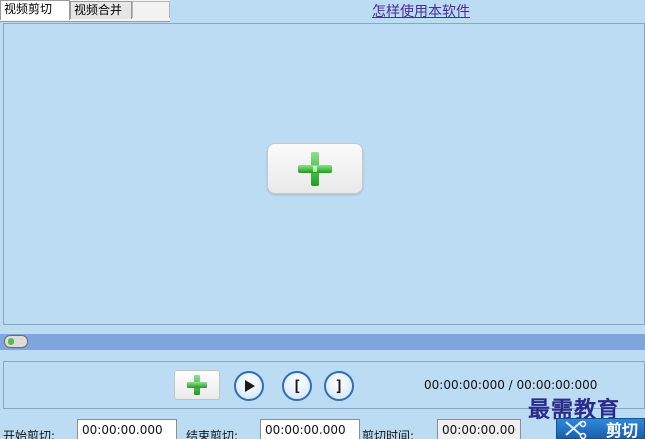  I want to click on mark-out-icon: ], so click(339, 385).